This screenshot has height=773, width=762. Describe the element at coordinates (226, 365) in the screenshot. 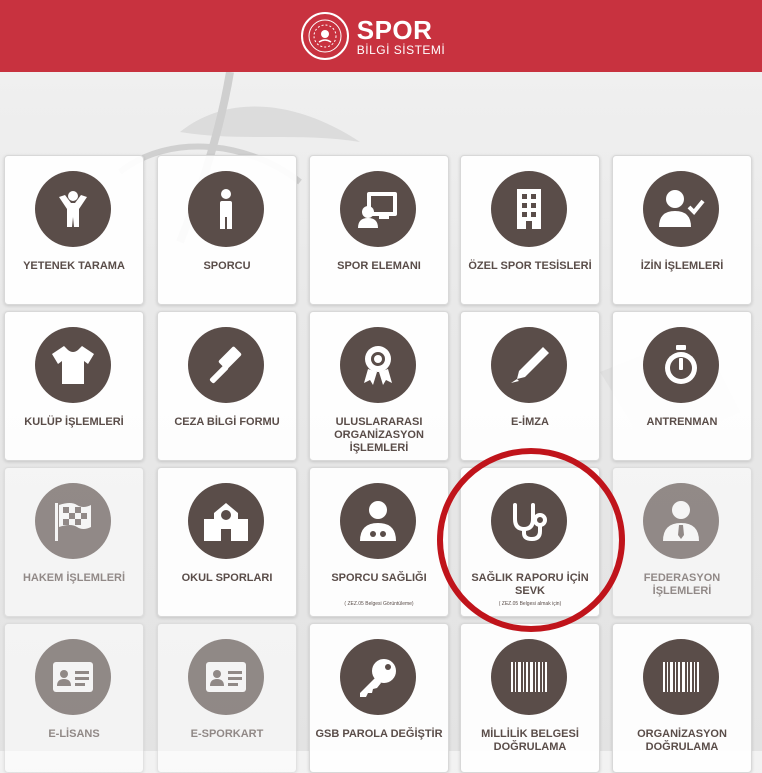

I see `gavel-icon` at that location.